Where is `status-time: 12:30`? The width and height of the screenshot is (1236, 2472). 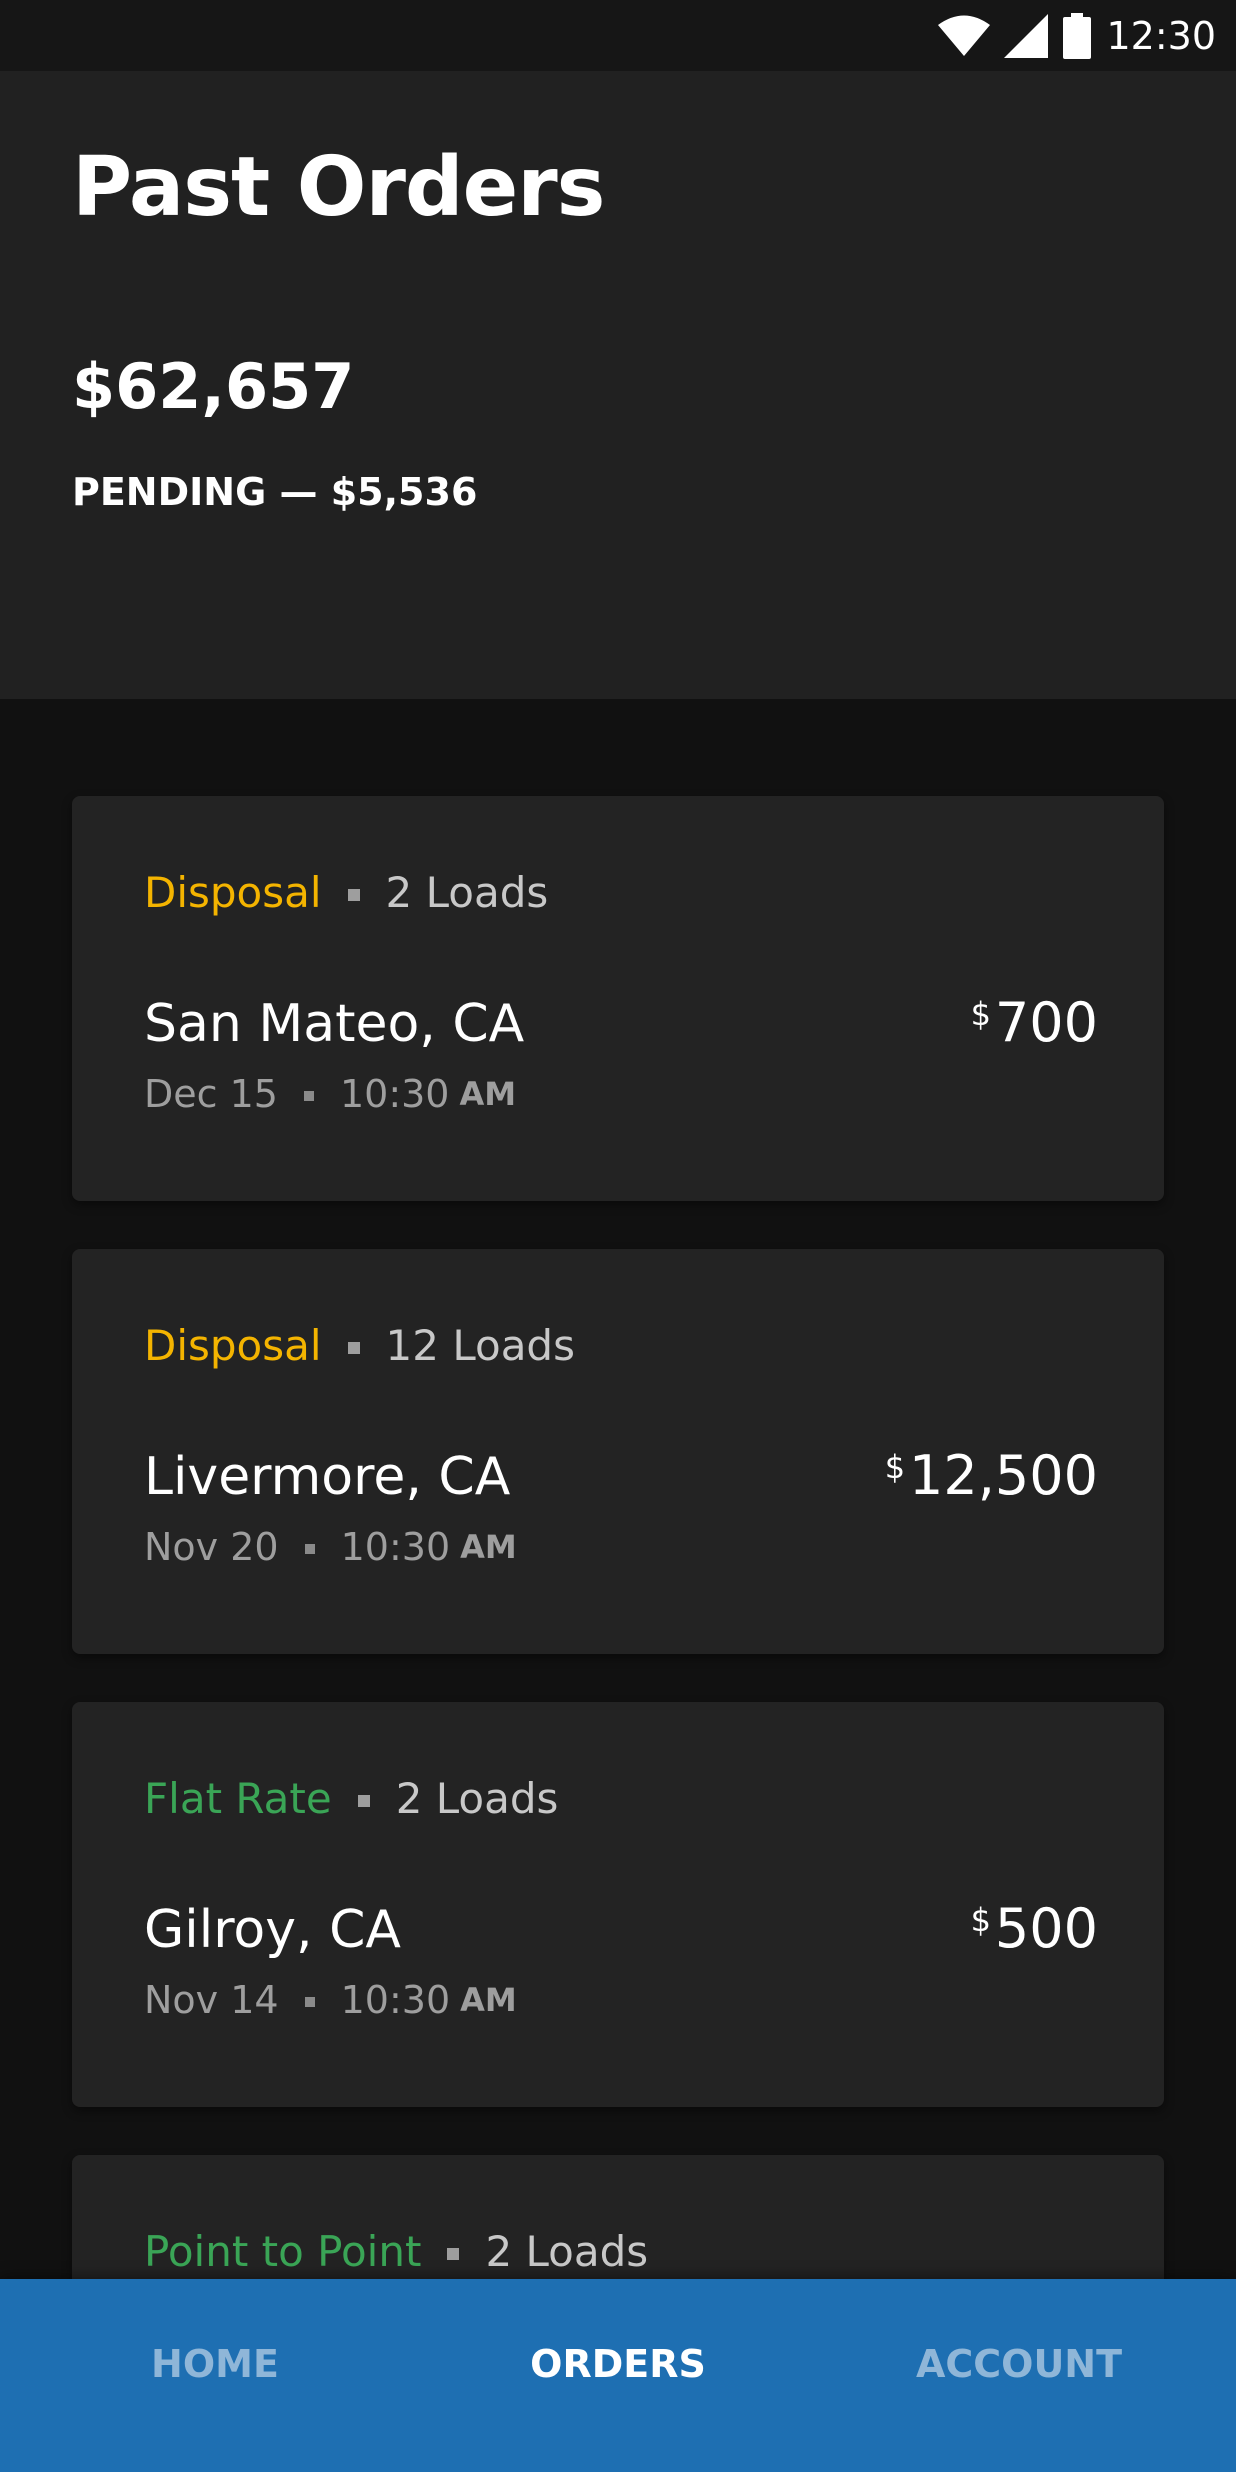 status-time: 12:30 is located at coordinates (1161, 35).